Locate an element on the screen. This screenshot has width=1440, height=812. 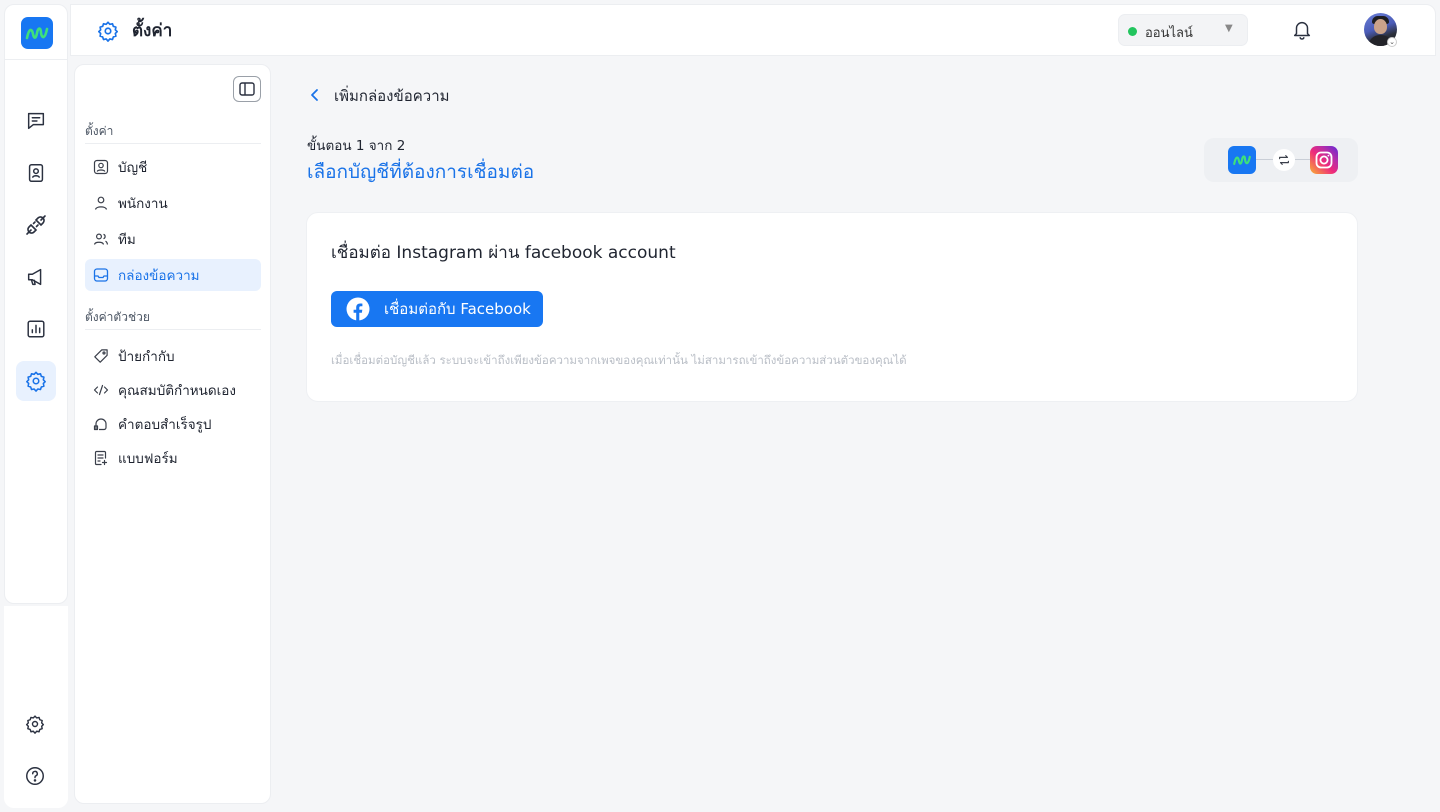
sidebar-item-inbox: กล่องข้อความ is located at coordinates (173, 275).